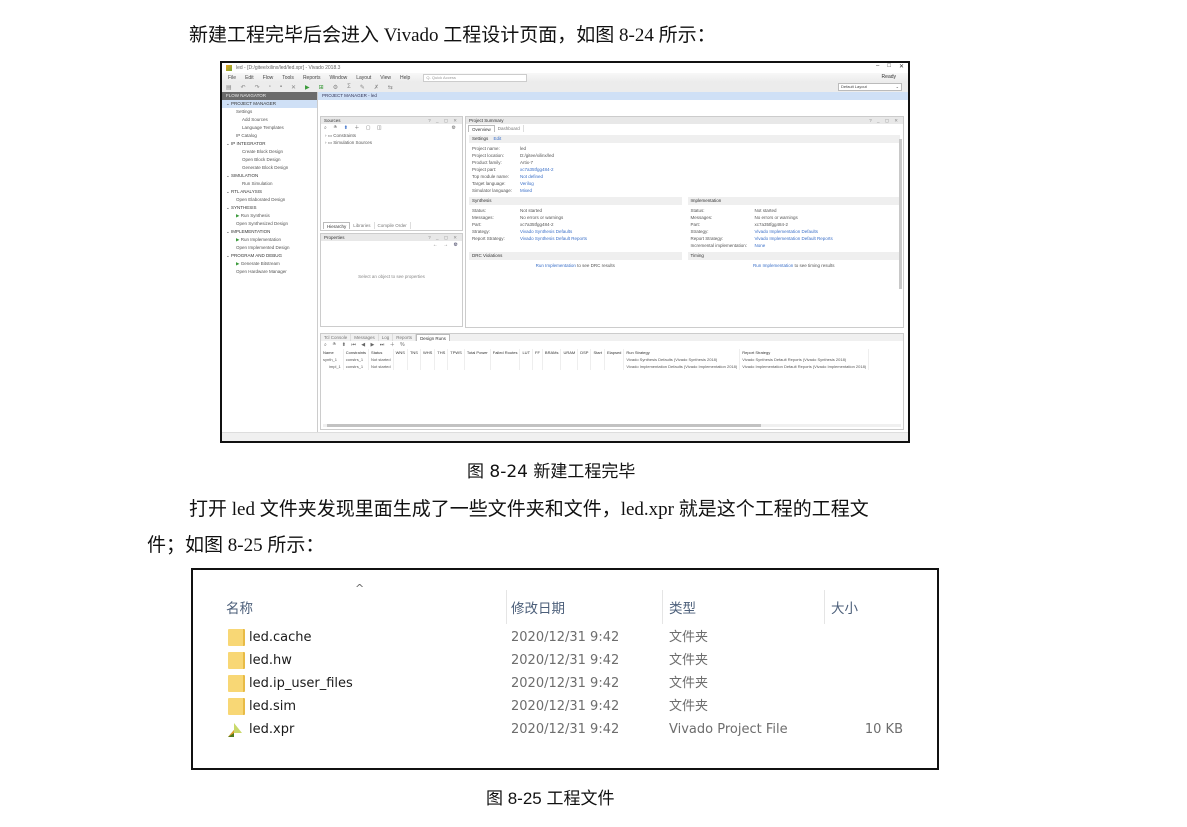 The image size is (1187, 827). Describe the element at coordinates (307, 87) in the screenshot. I see `run-icon: ▶` at that location.